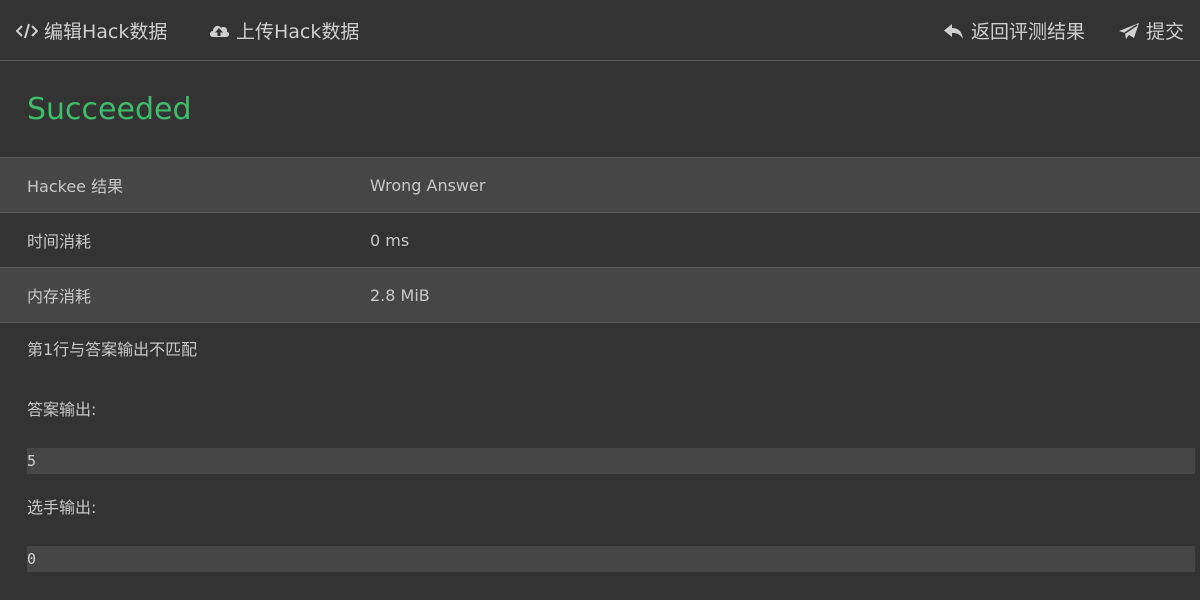 Image resolution: width=1200 pixels, height=600 pixels. I want to click on submit-button: 提交, so click(1151, 30).